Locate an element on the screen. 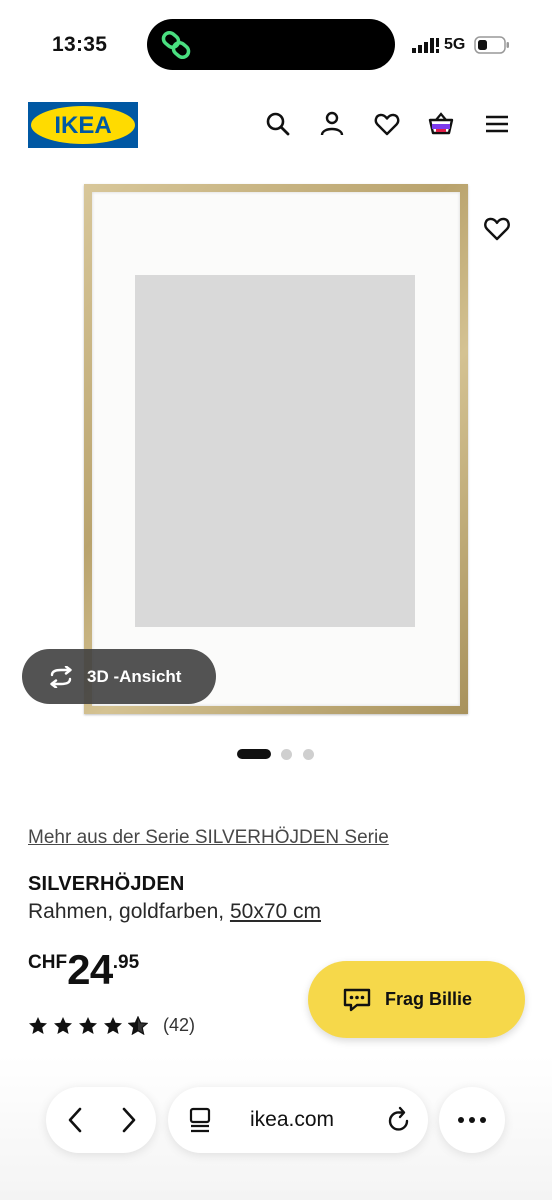 This screenshot has height=1200, width=552. ikea-logo: IKEA is located at coordinates (83, 125).